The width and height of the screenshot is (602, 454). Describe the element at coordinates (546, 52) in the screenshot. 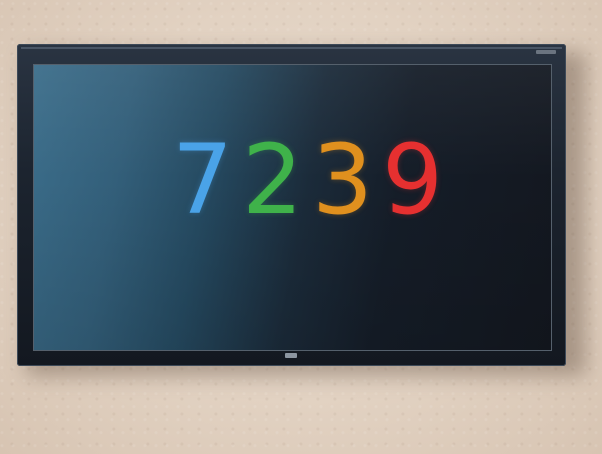

I see `brand-badge-icon` at that location.